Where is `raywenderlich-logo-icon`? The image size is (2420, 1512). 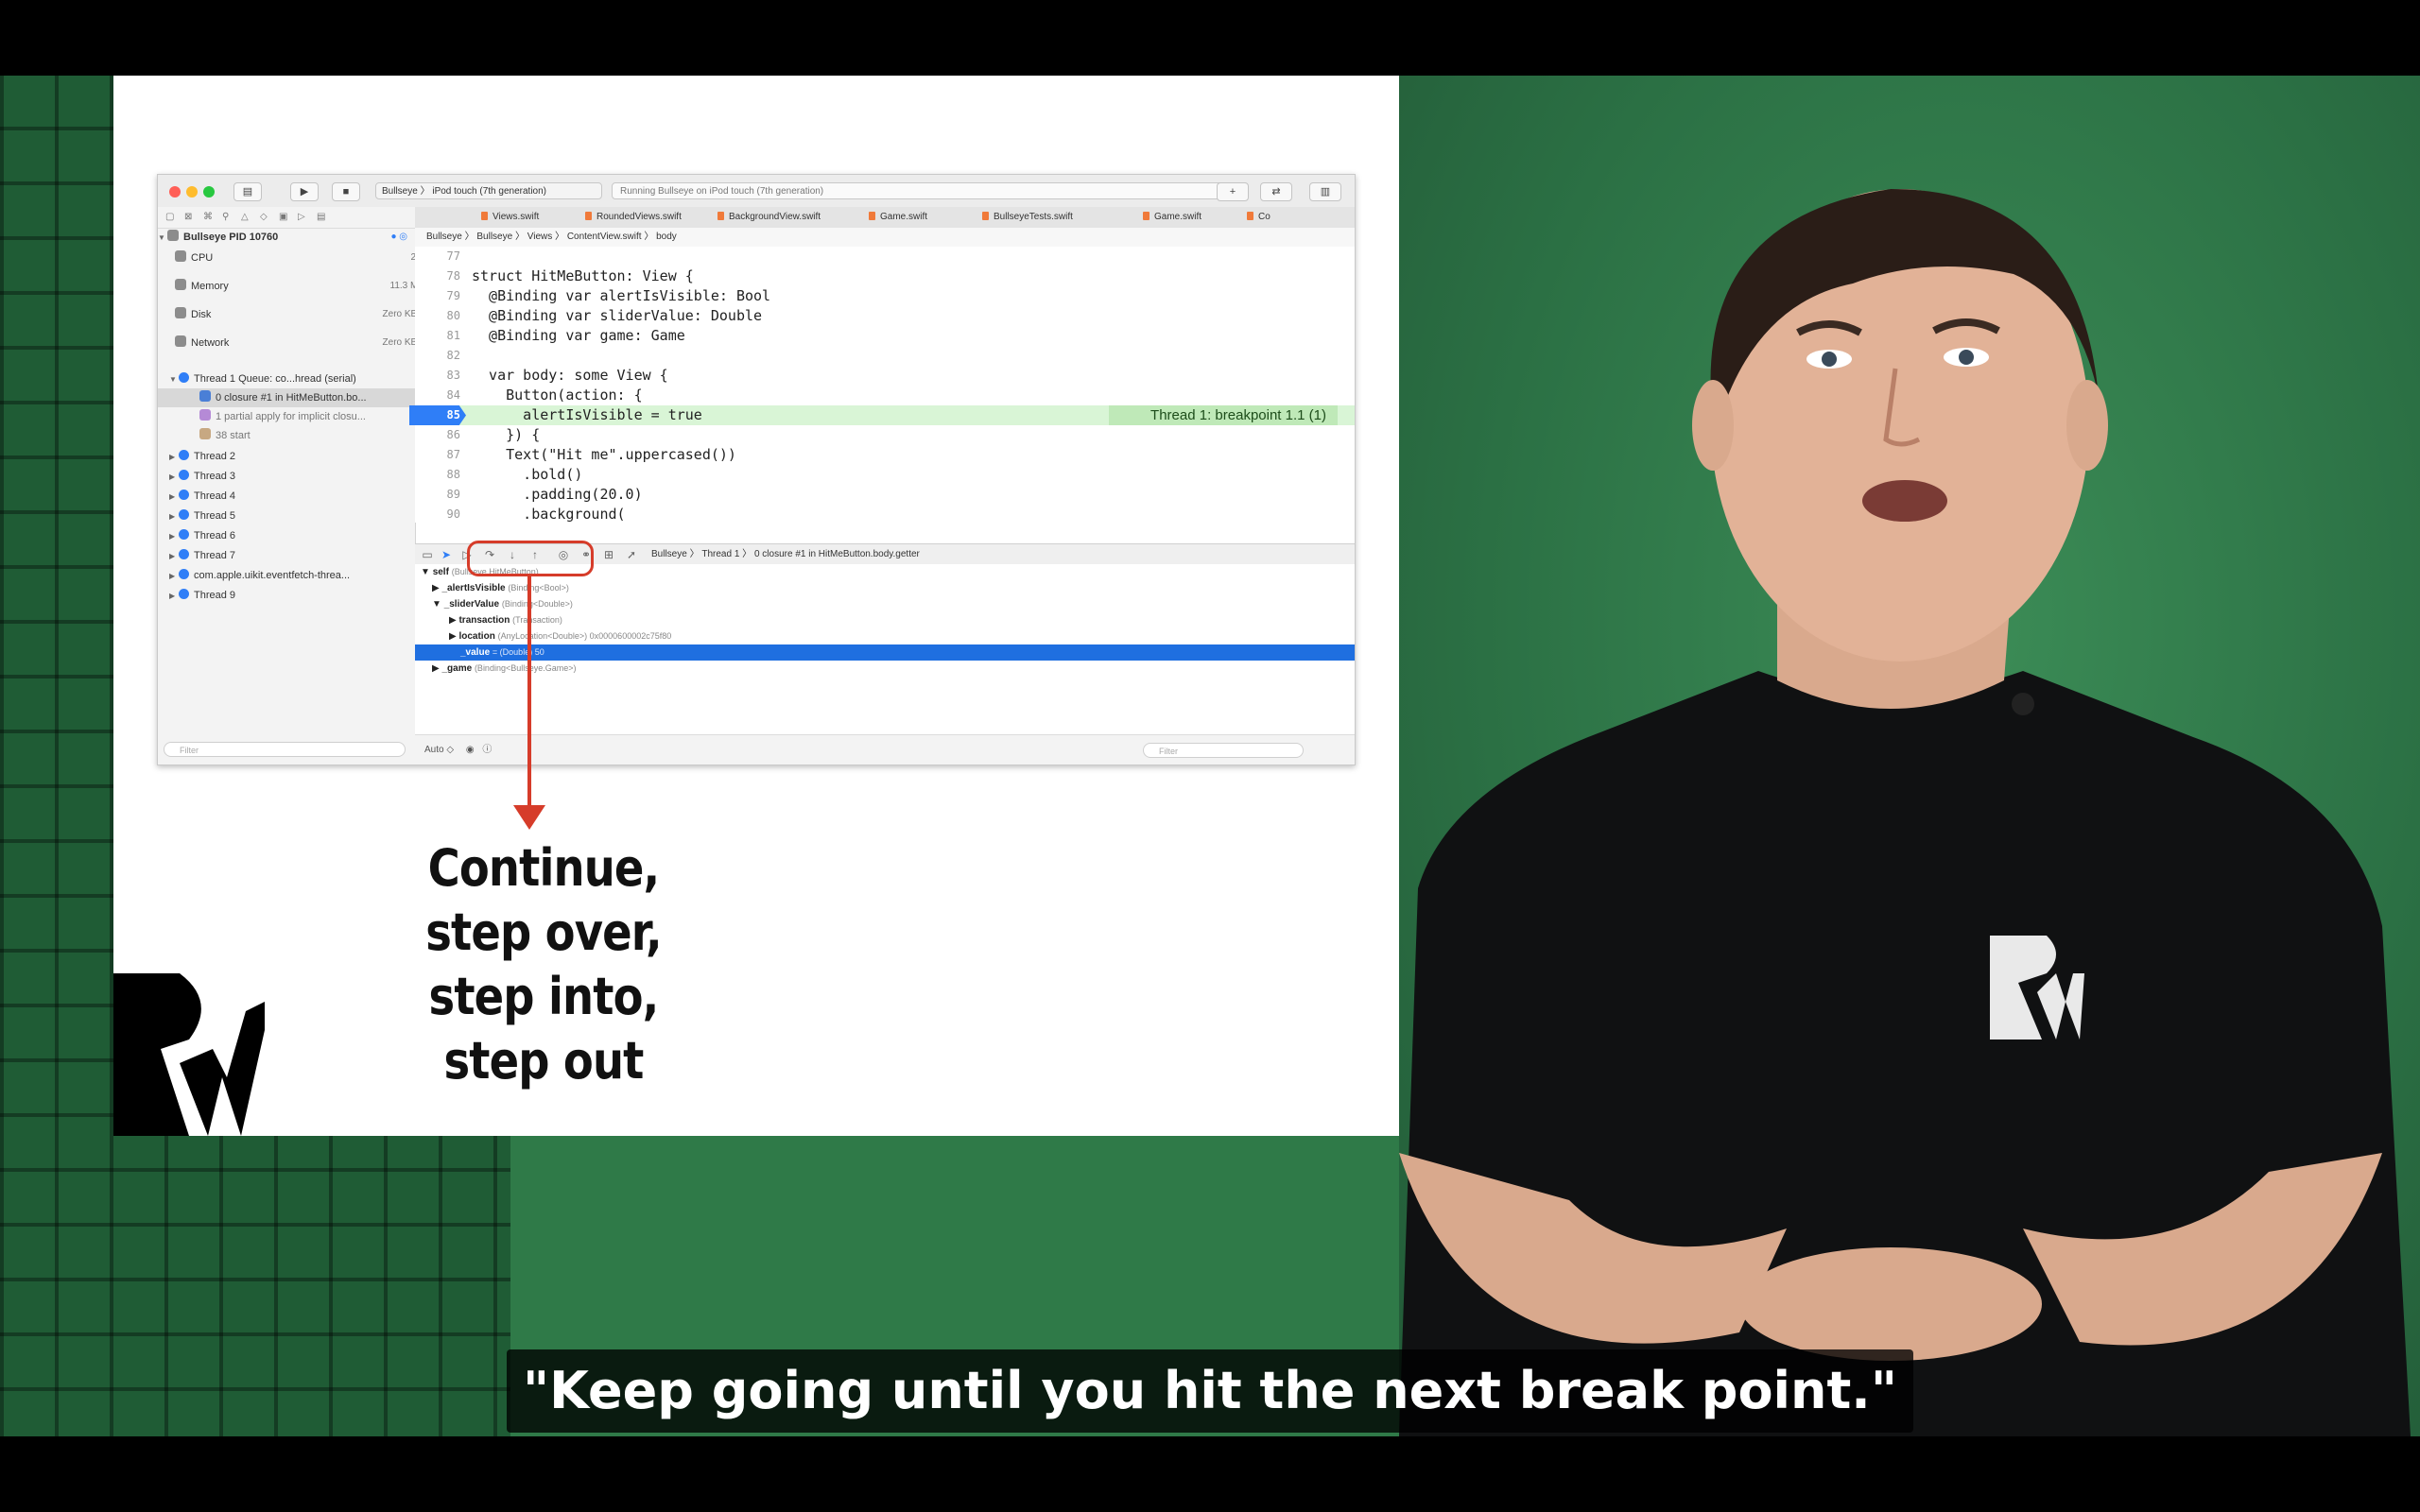 raywenderlich-logo-icon is located at coordinates (189, 1054).